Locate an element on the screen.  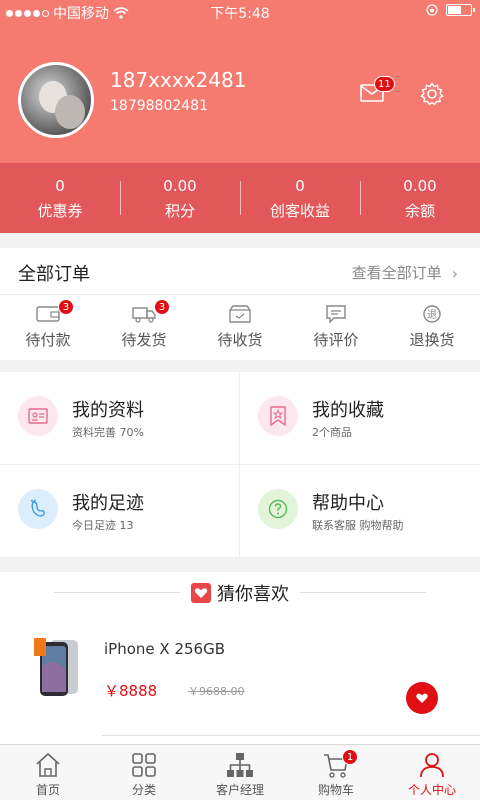
avatar is located at coordinates (56, 100).